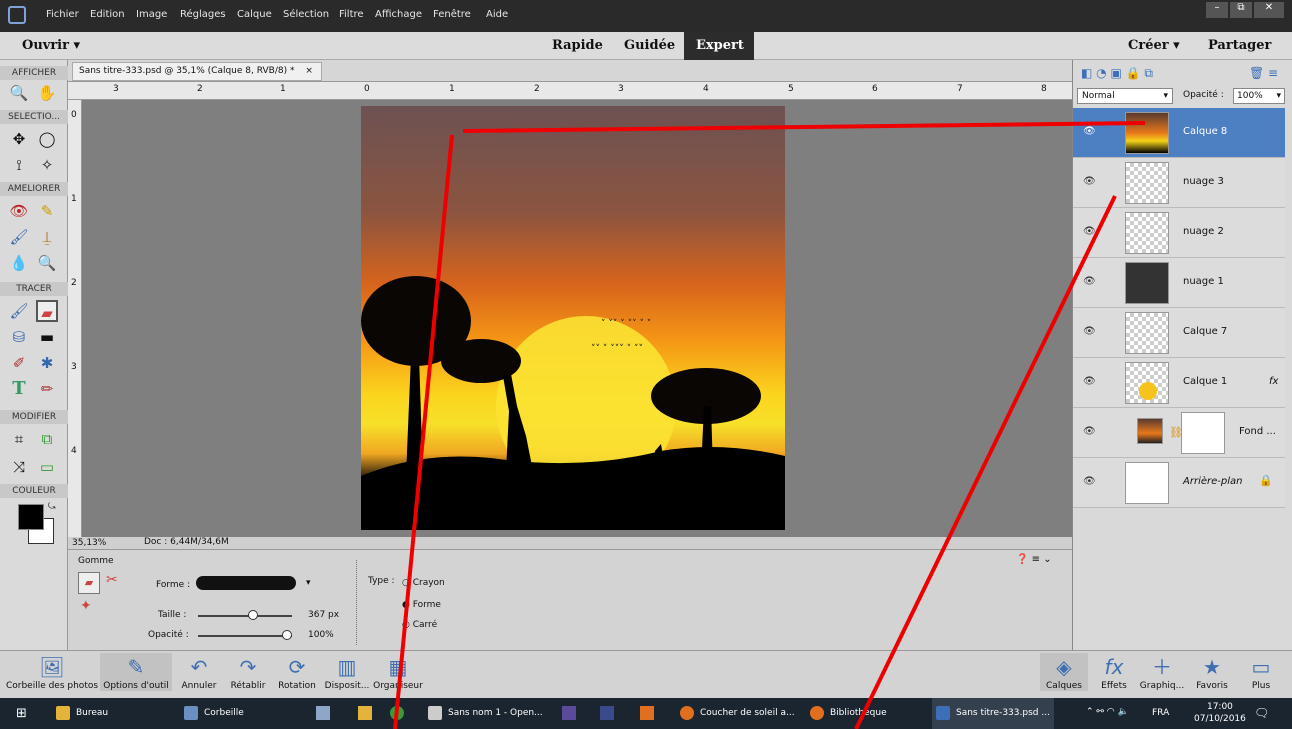  I want to click on more-button: ▭ Plus, so click(1261, 672).